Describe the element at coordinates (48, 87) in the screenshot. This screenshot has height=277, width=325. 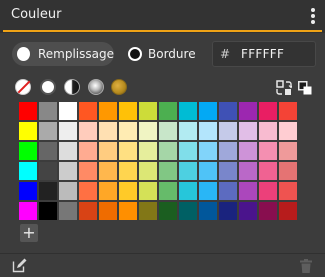
I see `solid-color-icon` at that location.